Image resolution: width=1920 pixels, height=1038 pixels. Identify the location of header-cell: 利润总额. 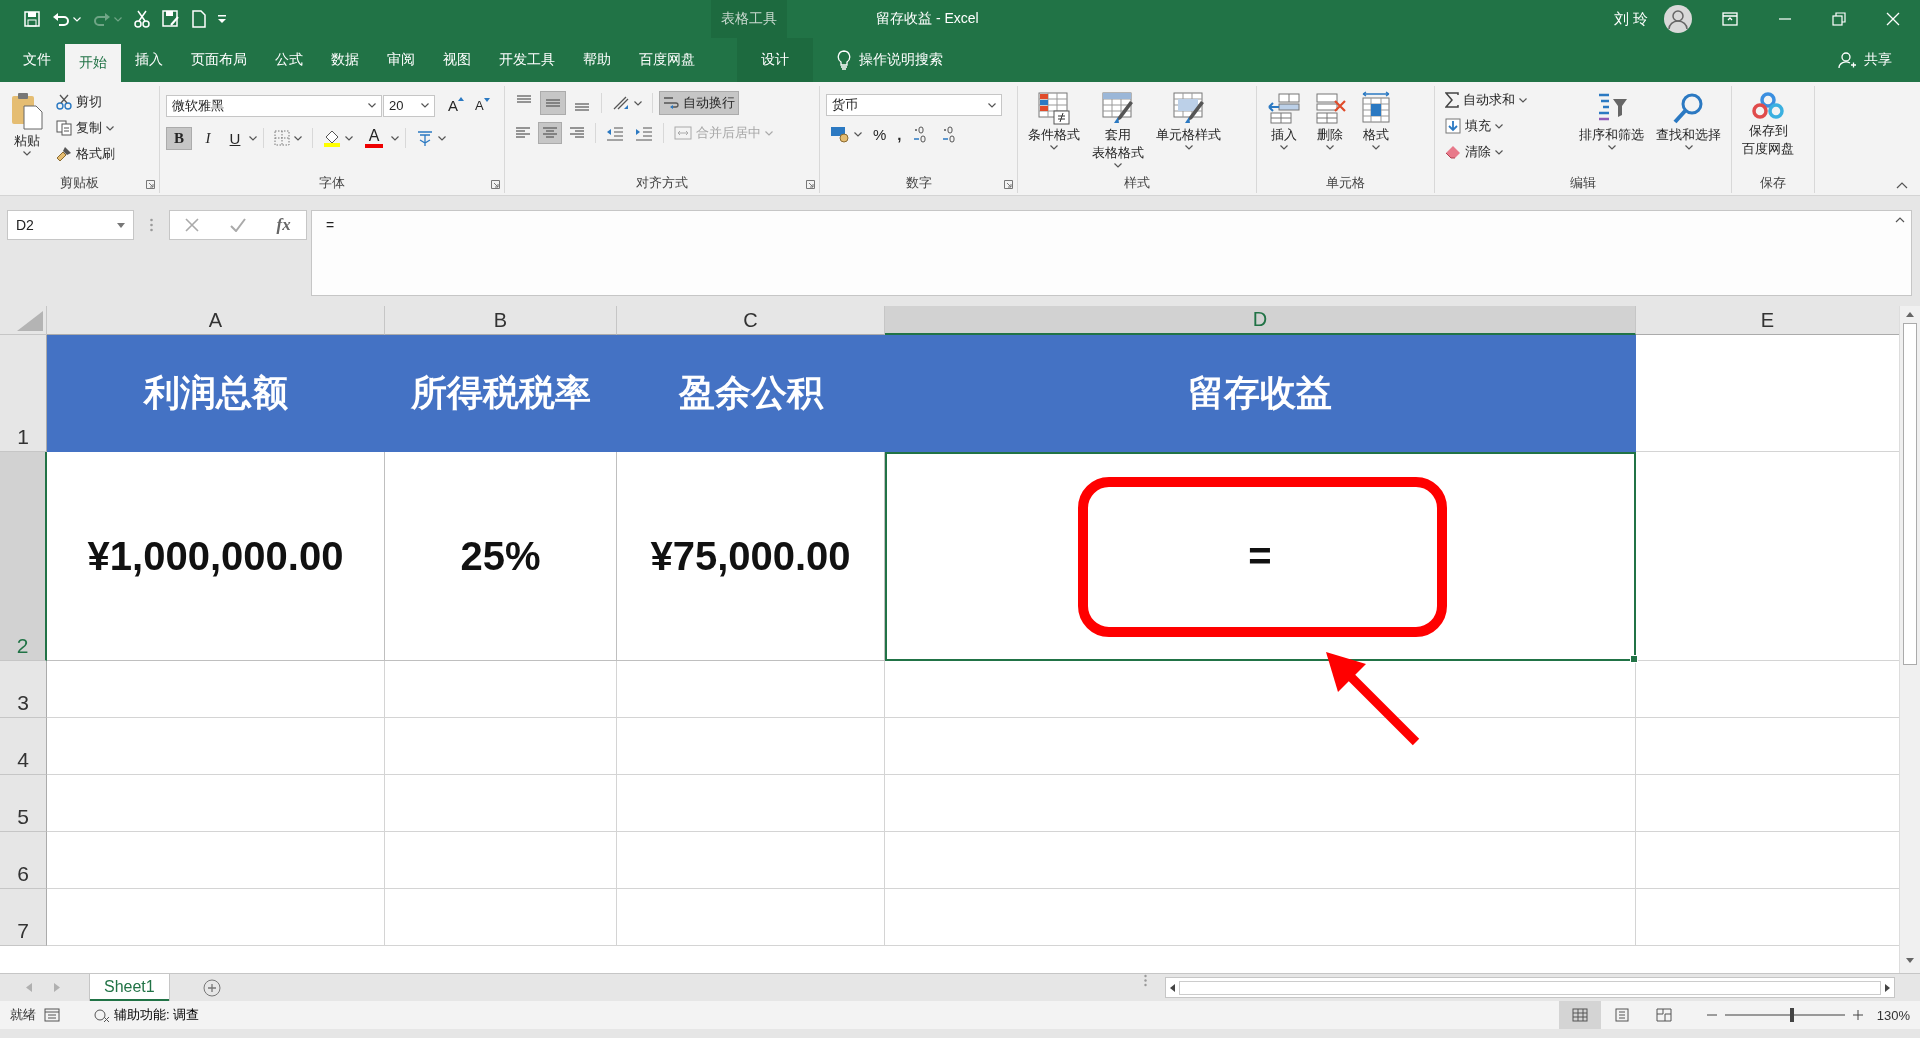
(216, 393).